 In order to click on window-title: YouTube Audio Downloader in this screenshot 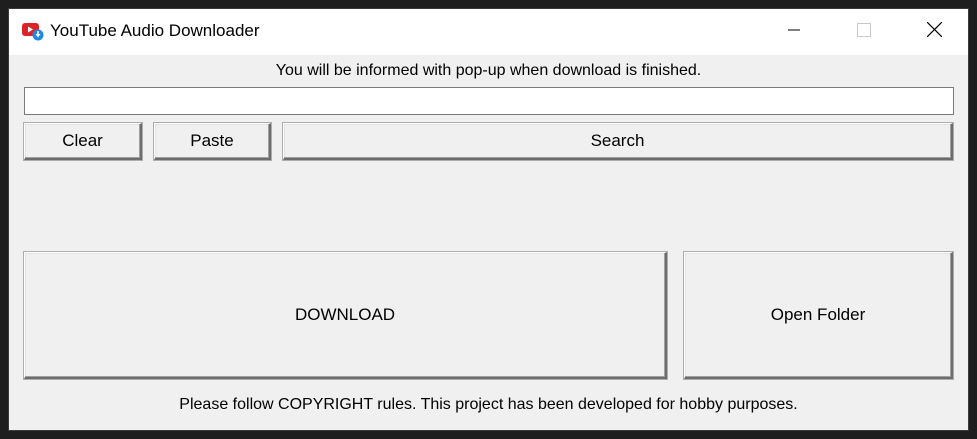, I will do `click(155, 30)`.